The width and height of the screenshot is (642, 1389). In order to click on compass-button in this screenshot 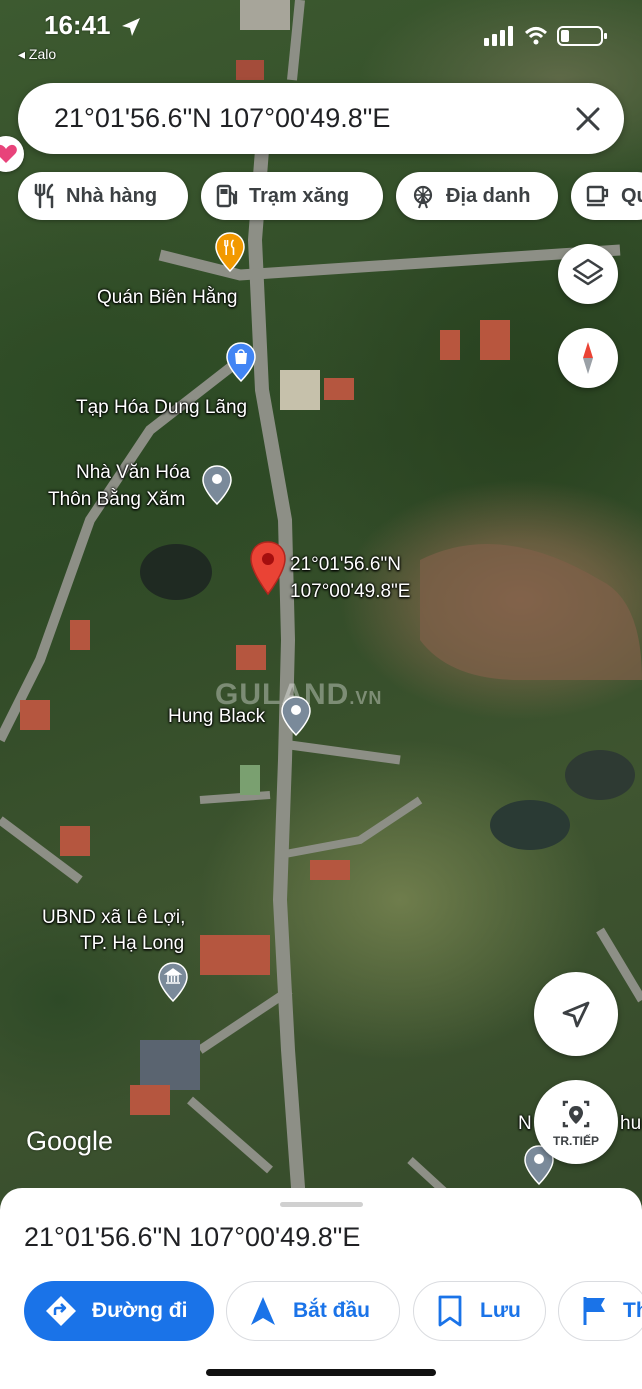, I will do `click(588, 358)`.